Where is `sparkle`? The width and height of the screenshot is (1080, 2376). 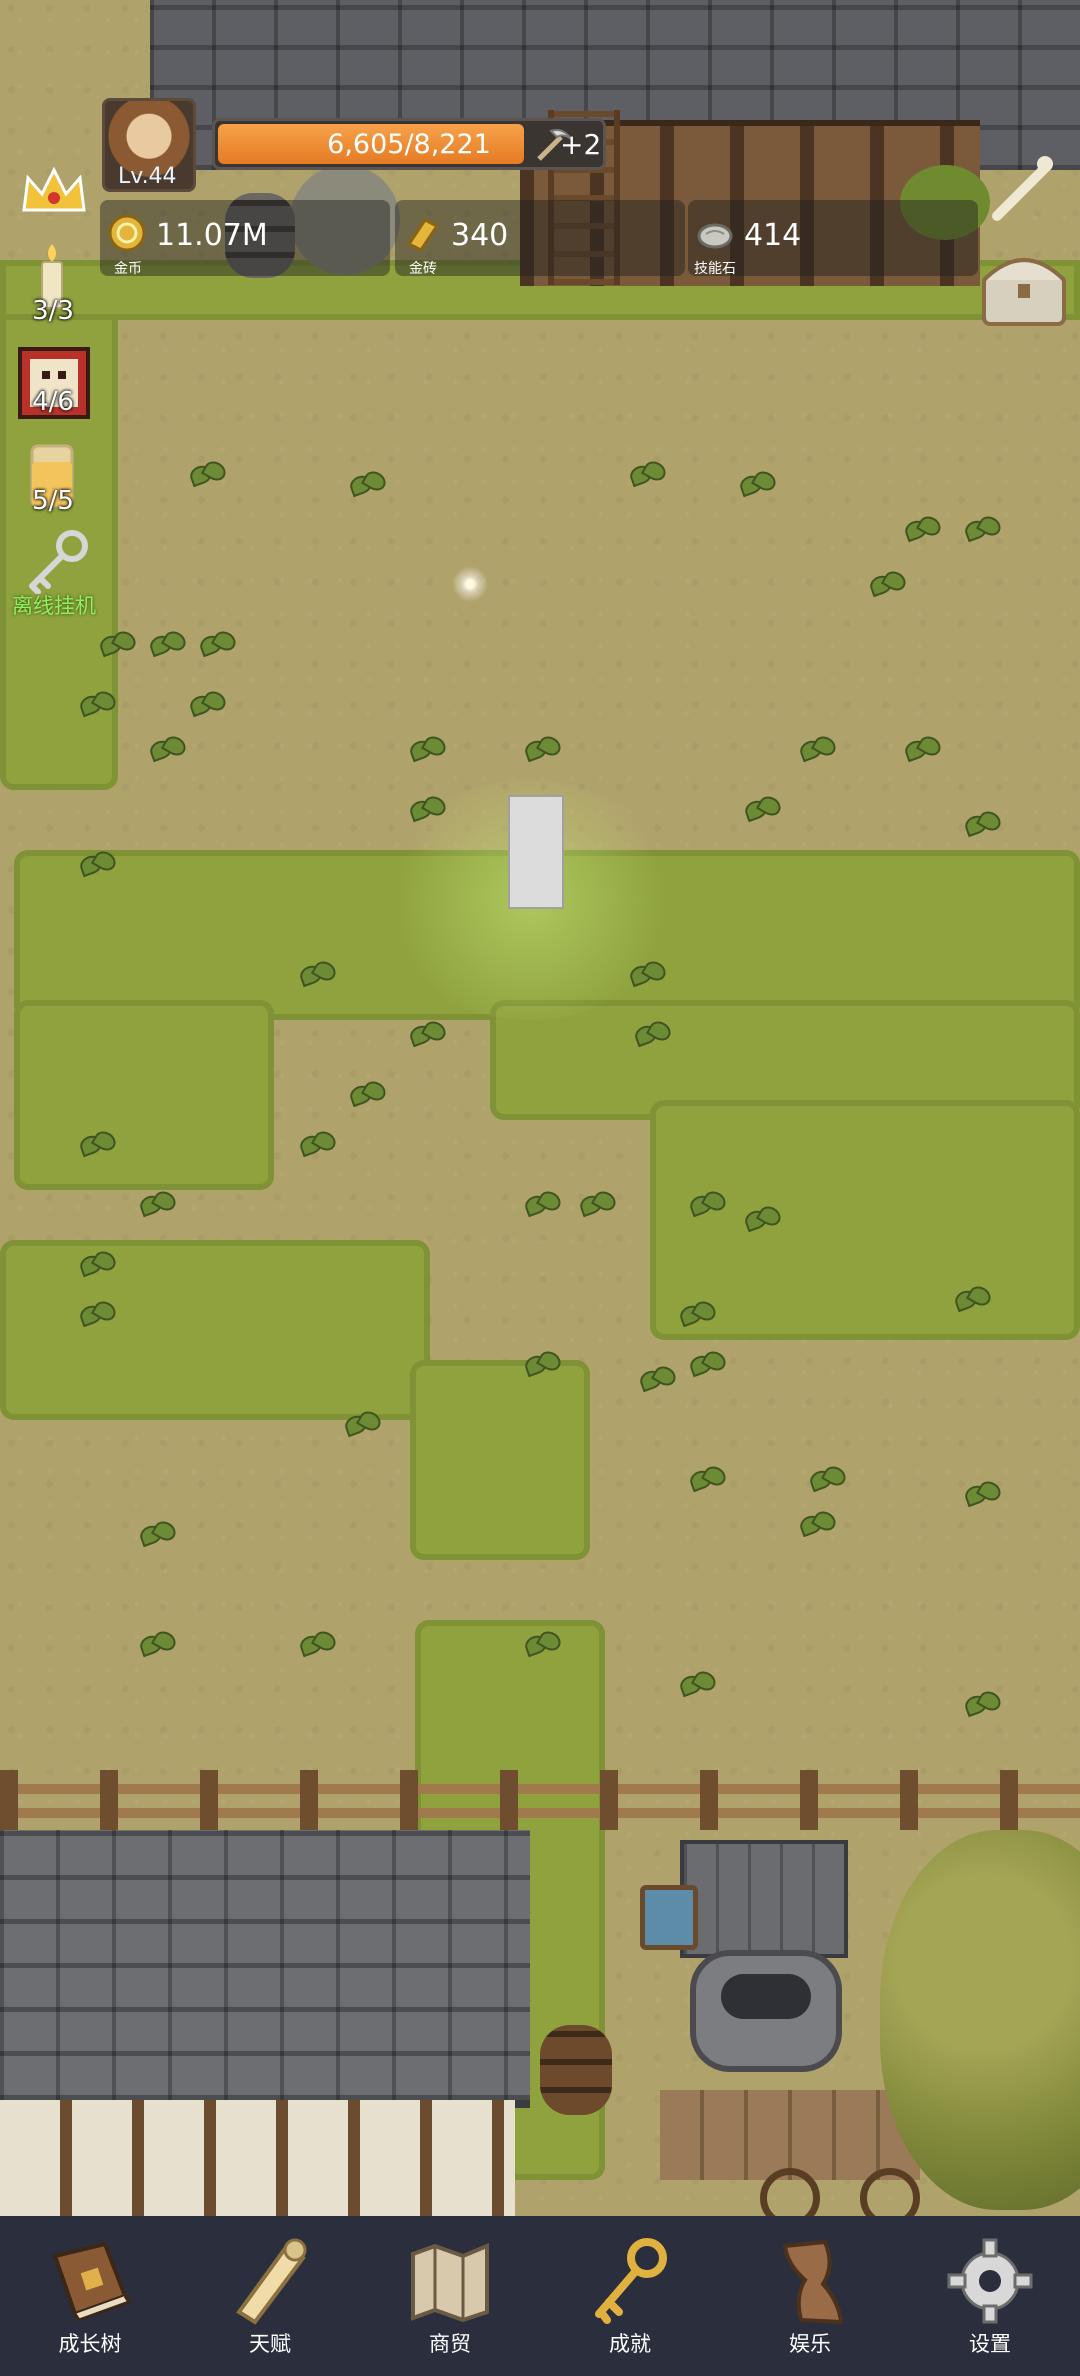 sparkle is located at coordinates (470, 584).